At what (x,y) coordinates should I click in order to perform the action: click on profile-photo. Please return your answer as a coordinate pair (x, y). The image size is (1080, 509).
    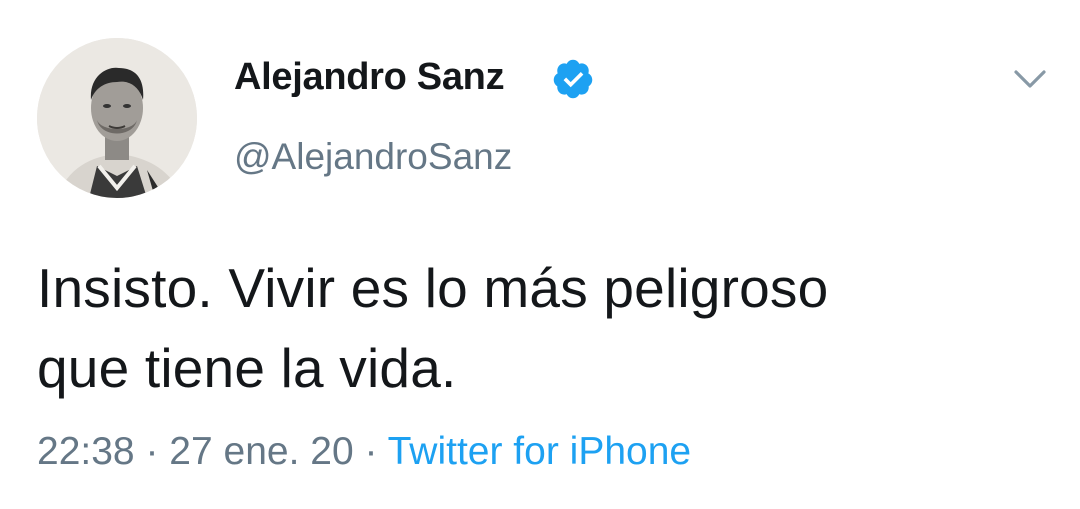
    Looking at the image, I should click on (117, 118).